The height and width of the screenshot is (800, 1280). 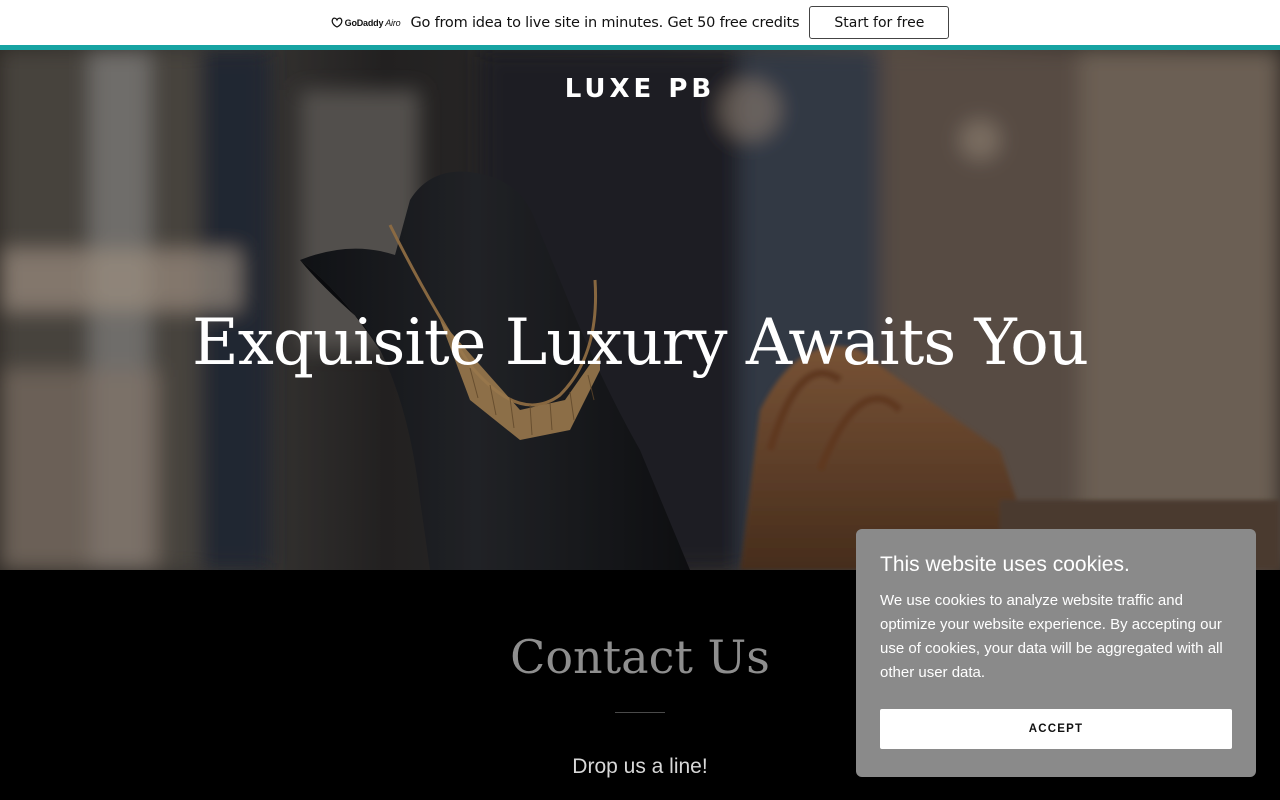 I want to click on site-logo: LUXE PB, so click(x=640, y=89).